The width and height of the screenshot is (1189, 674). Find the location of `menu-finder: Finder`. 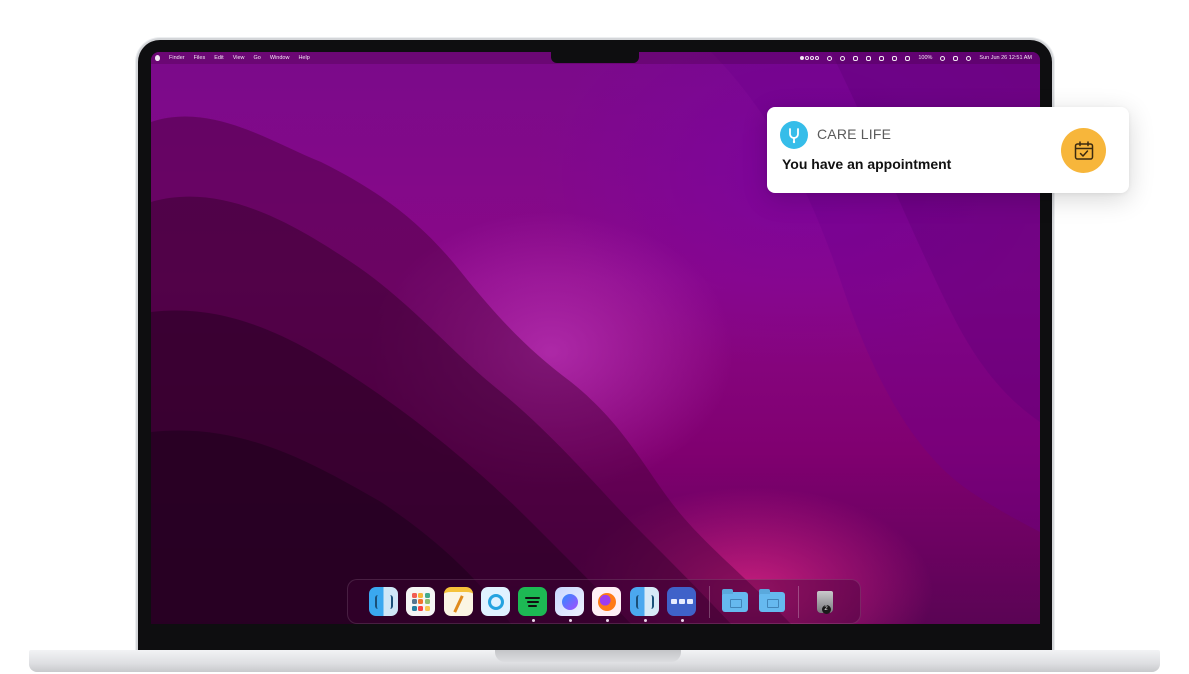

menu-finder: Finder is located at coordinates (177, 58).